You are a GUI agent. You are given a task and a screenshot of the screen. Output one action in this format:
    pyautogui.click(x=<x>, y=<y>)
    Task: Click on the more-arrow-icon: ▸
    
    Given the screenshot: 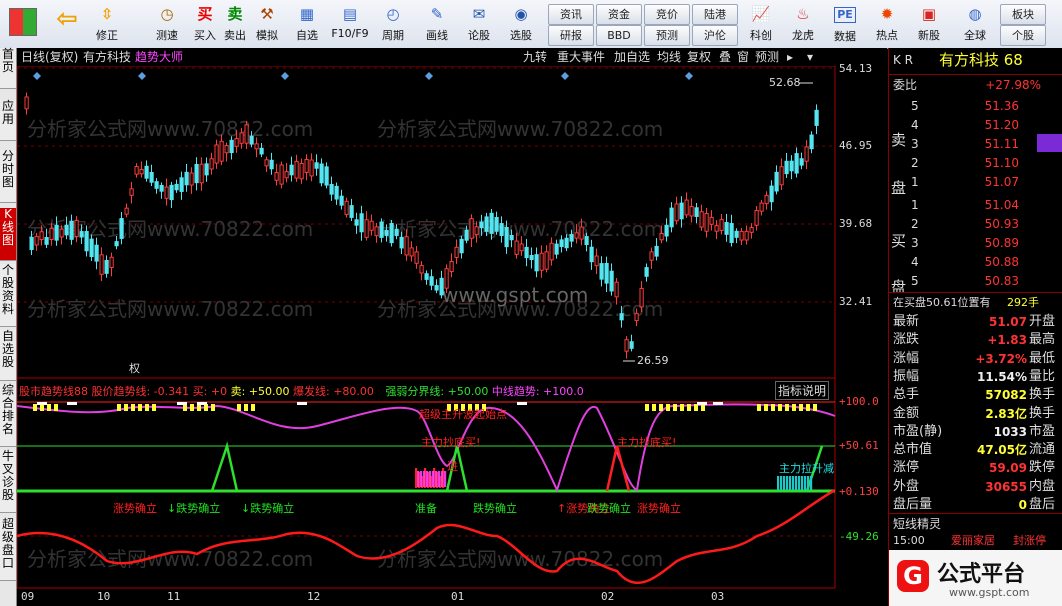 What is the action you would take?
    pyautogui.click(x=790, y=57)
    